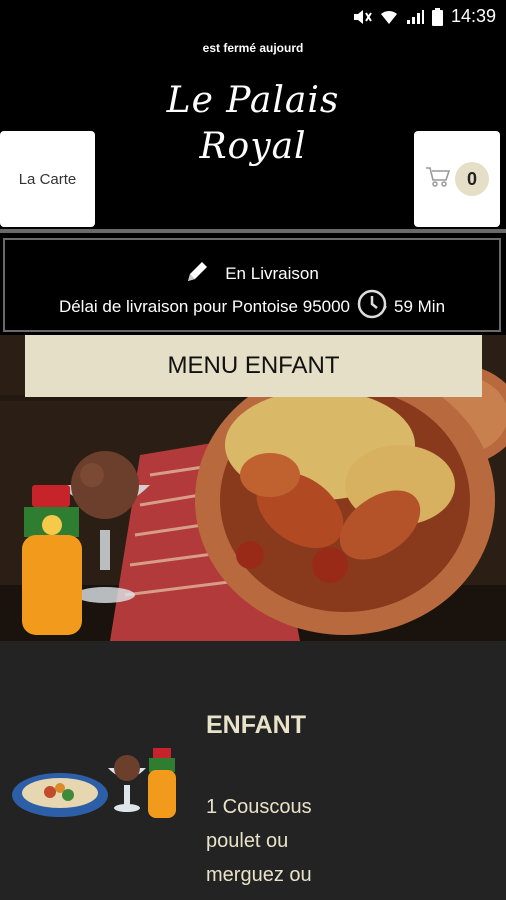  I want to click on category-description: 1 Couscous poulet ou merguez ou, so click(259, 841).